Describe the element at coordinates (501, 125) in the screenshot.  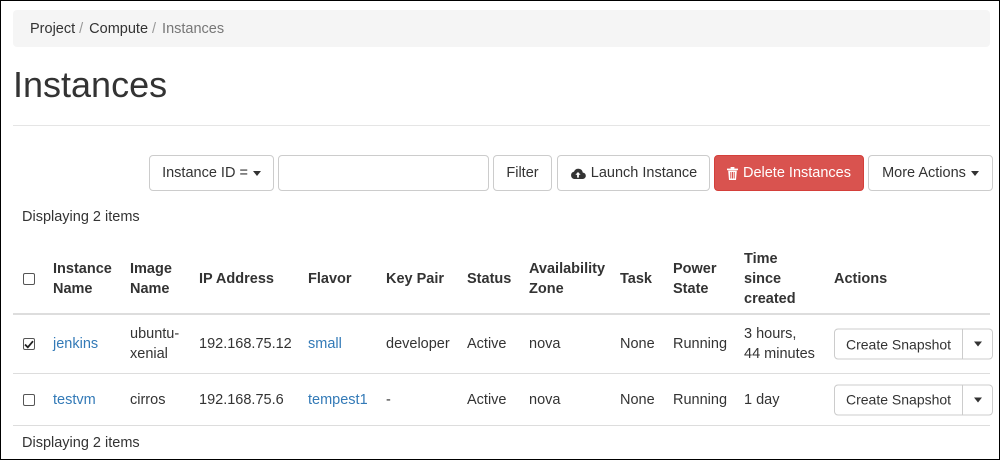
I see `title-divider` at that location.